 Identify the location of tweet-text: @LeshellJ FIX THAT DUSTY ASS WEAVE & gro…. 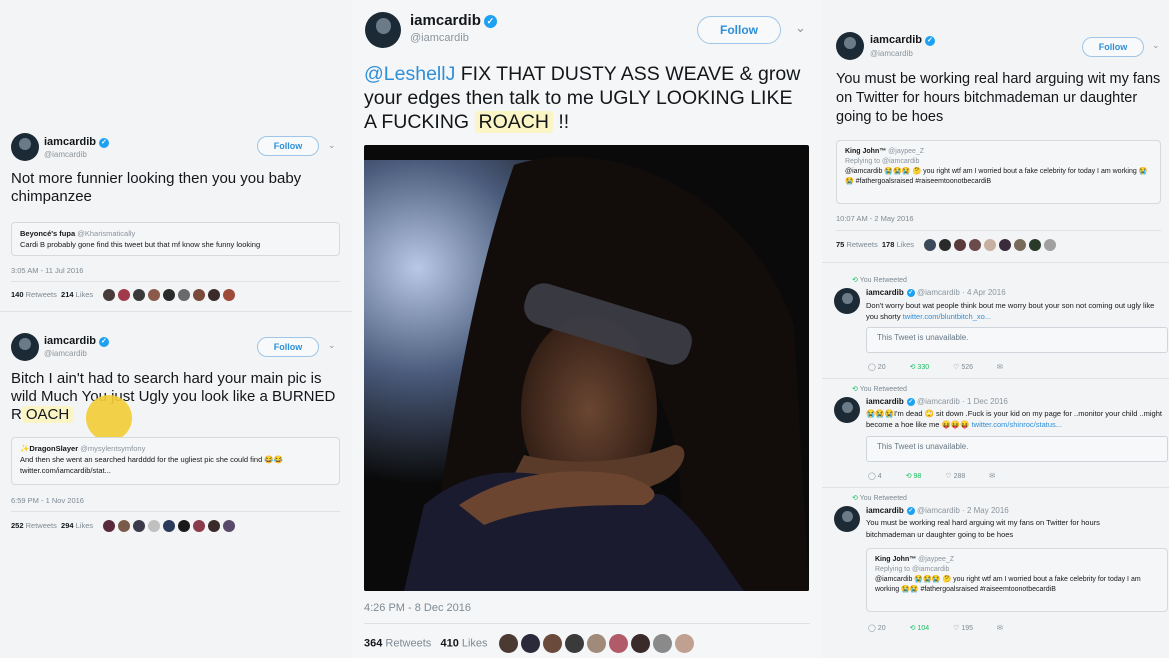
(582, 98).